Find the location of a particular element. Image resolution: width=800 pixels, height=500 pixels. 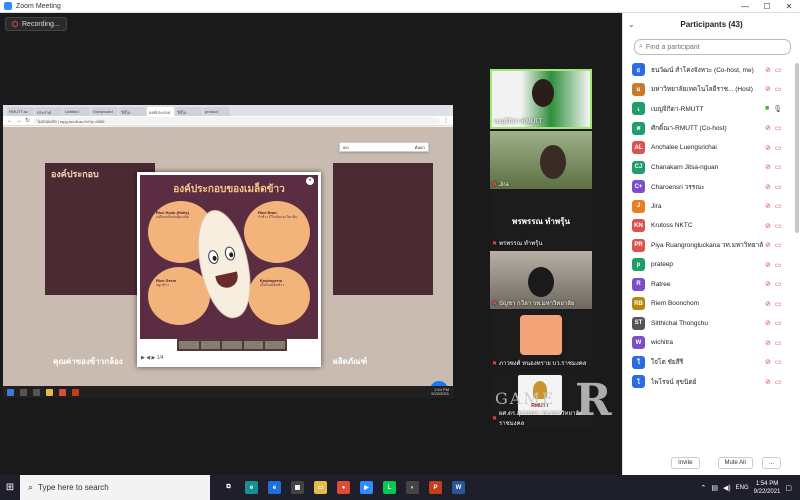

windows-start-icon: ⊞ is located at coordinates (10, 487).